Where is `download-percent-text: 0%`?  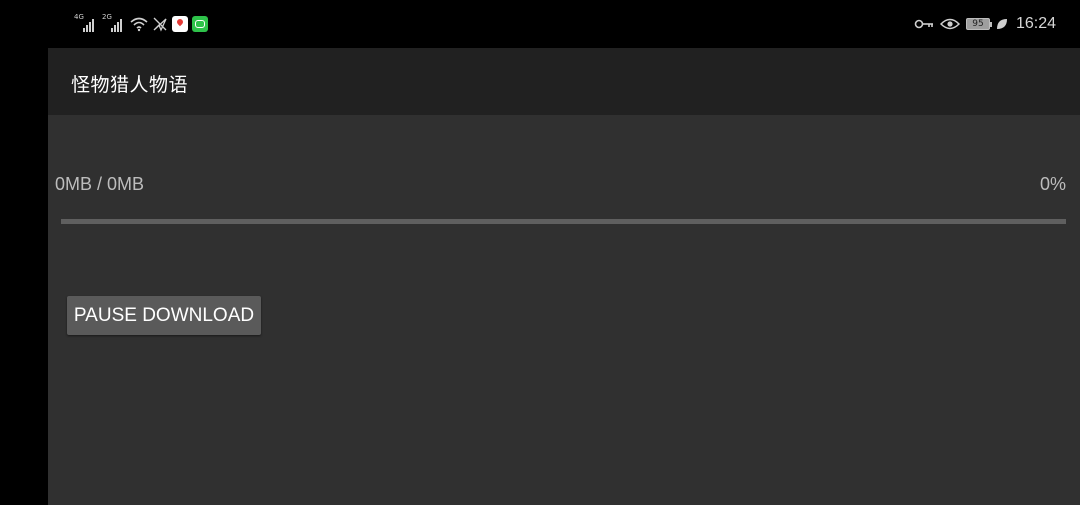
download-percent-text: 0% is located at coordinates (1052, 184).